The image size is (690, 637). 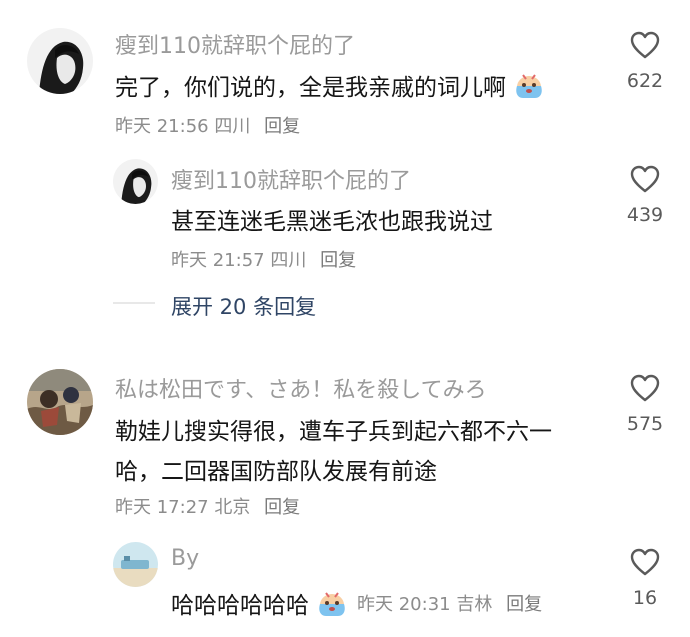 I want to click on comment-meta: 昨天 21:56 四川 回复, so click(x=207, y=125).